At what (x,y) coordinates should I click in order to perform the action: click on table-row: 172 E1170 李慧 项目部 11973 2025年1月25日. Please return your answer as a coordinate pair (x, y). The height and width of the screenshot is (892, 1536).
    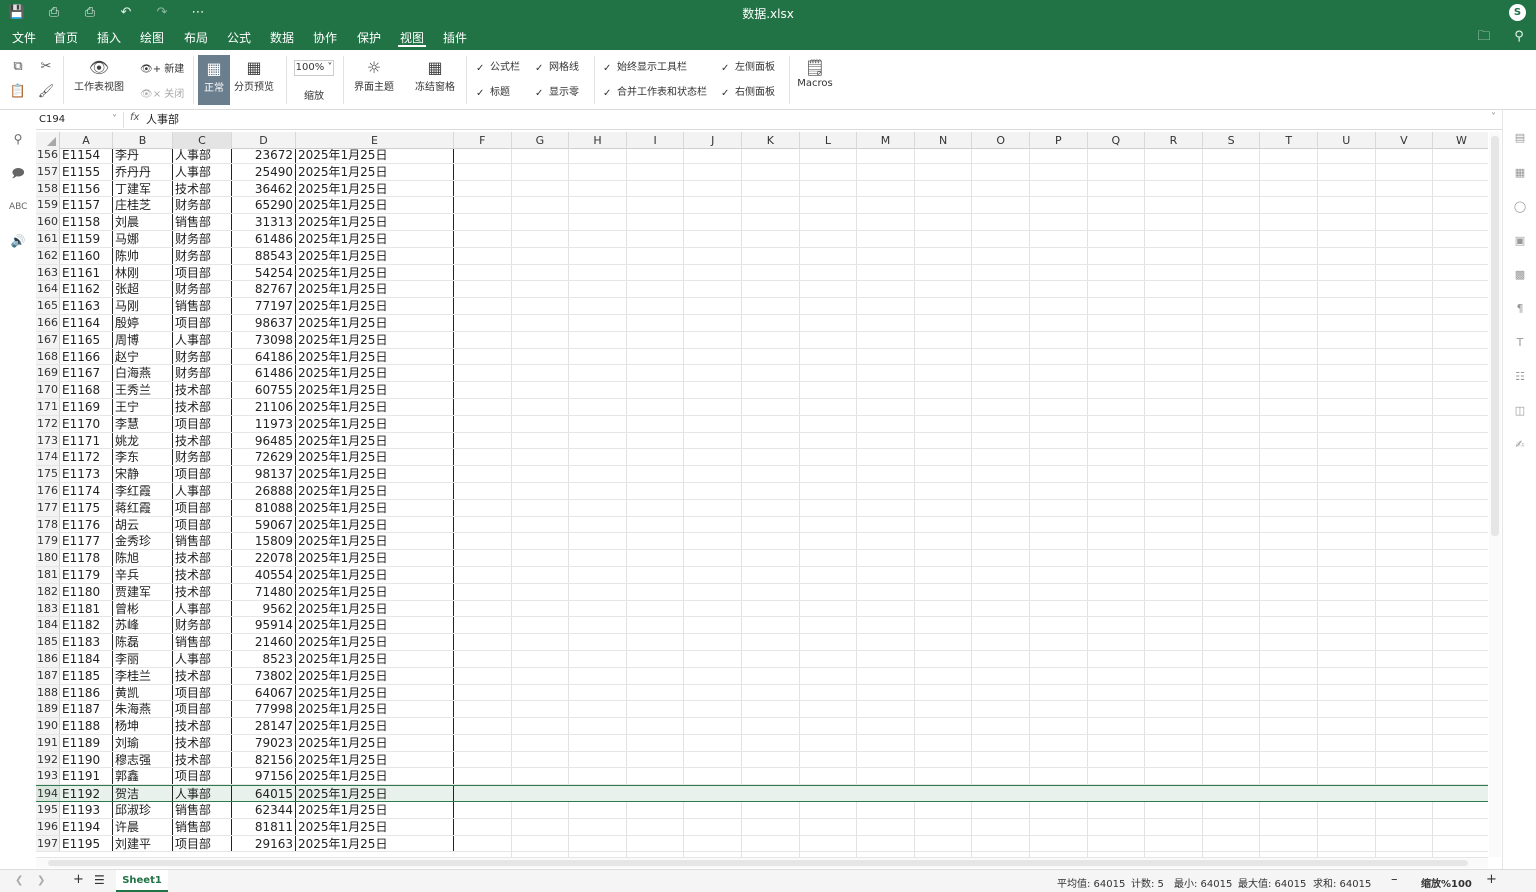
    Looking at the image, I should click on (762, 424).